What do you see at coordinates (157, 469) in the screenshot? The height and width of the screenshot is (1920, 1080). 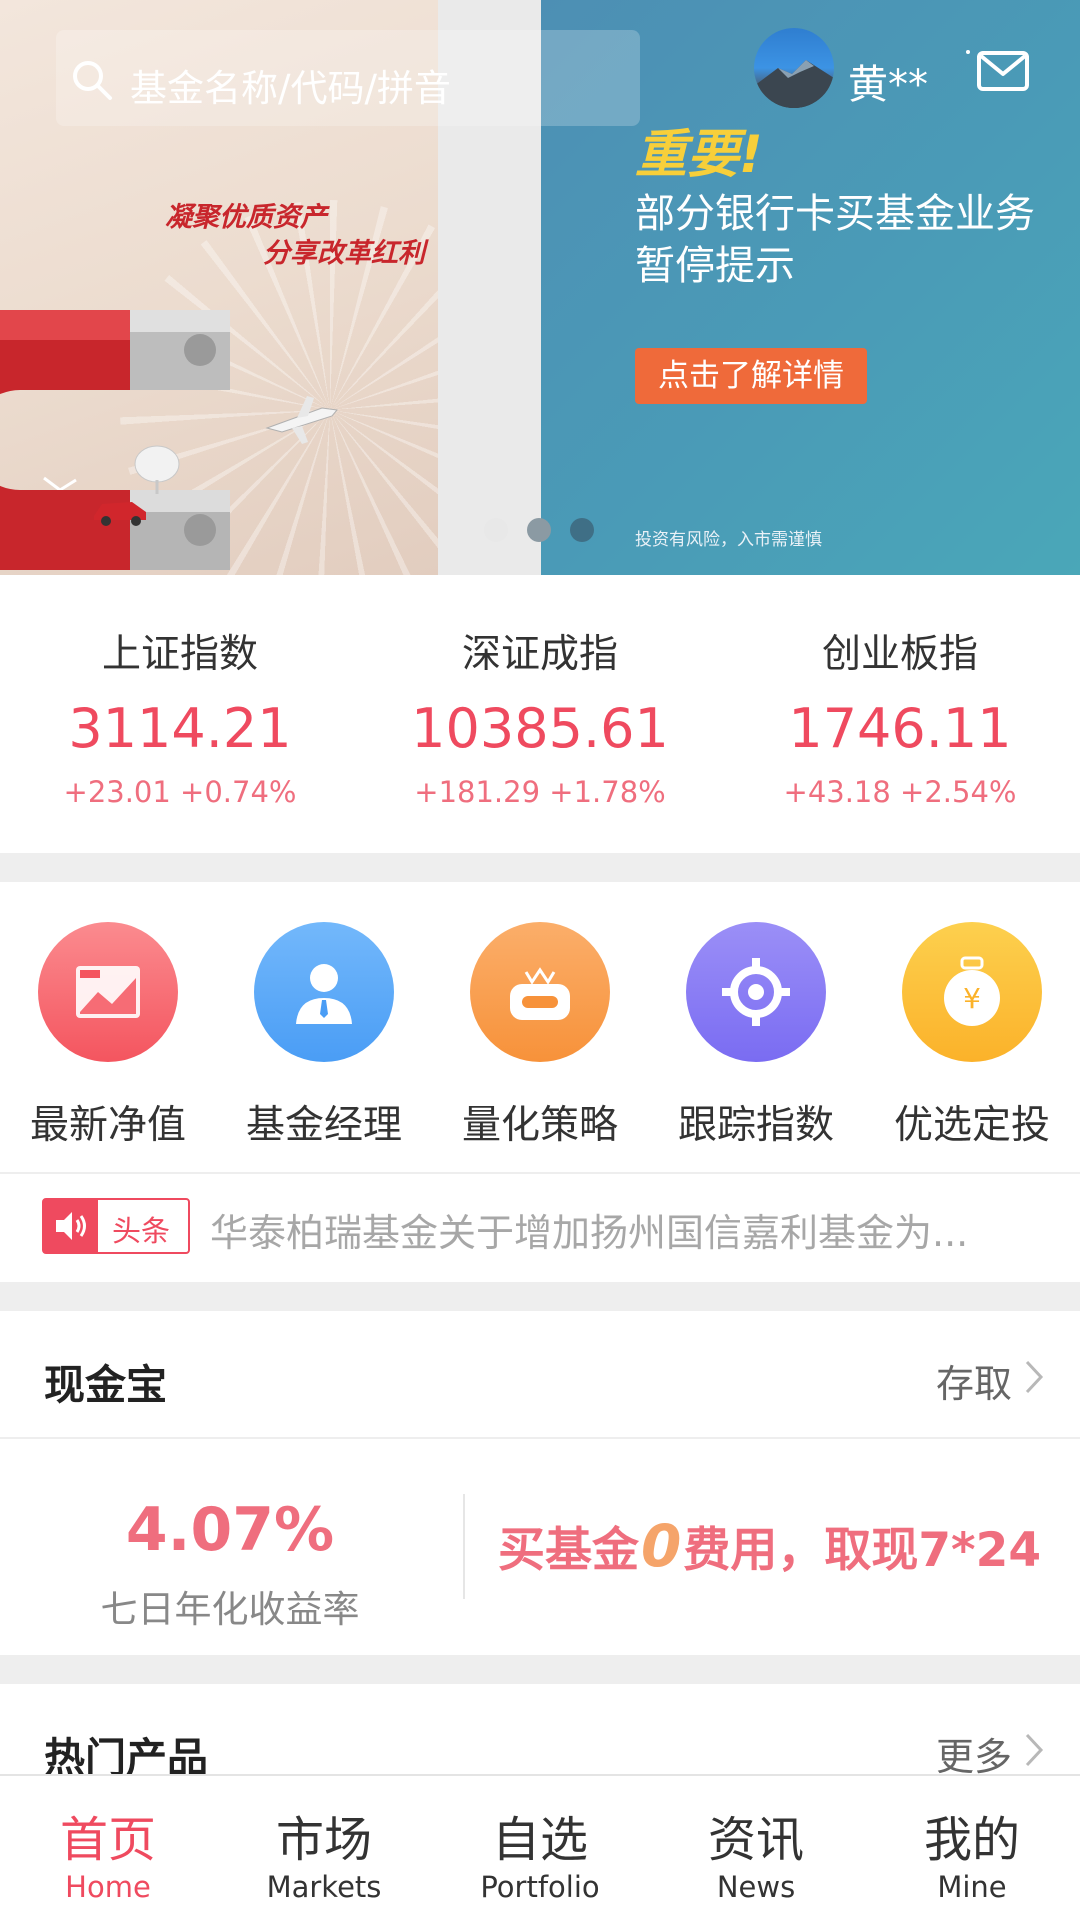 I see `satellite-dish-icon` at bounding box center [157, 469].